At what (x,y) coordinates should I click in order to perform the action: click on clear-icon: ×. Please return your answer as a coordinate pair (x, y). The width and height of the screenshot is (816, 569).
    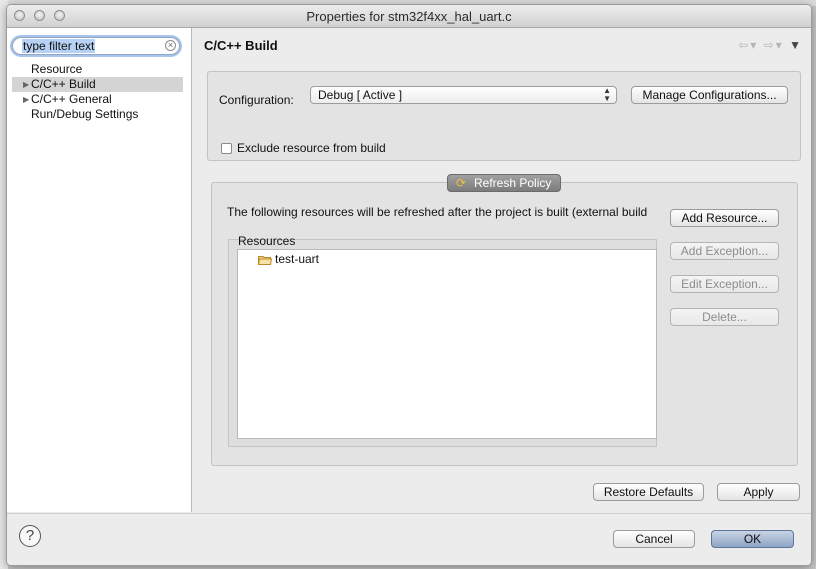
    Looking at the image, I should click on (170, 45).